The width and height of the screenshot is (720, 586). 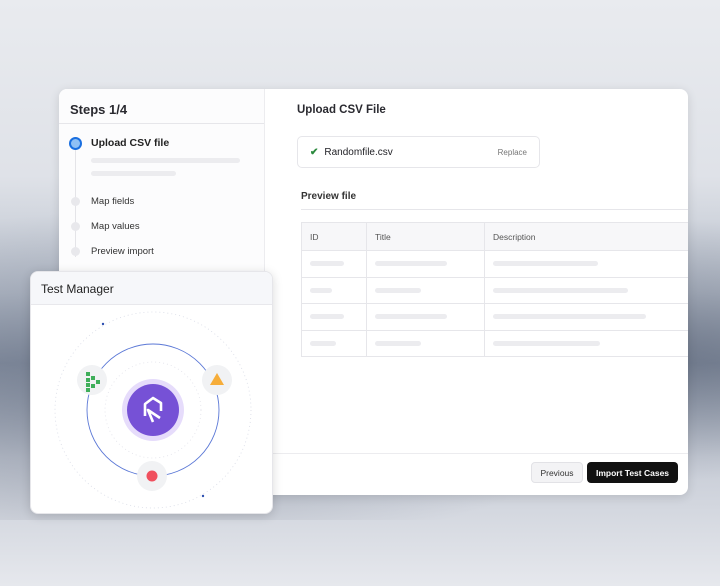 What do you see at coordinates (75, 143) in the screenshot?
I see `step-active-dot` at bounding box center [75, 143].